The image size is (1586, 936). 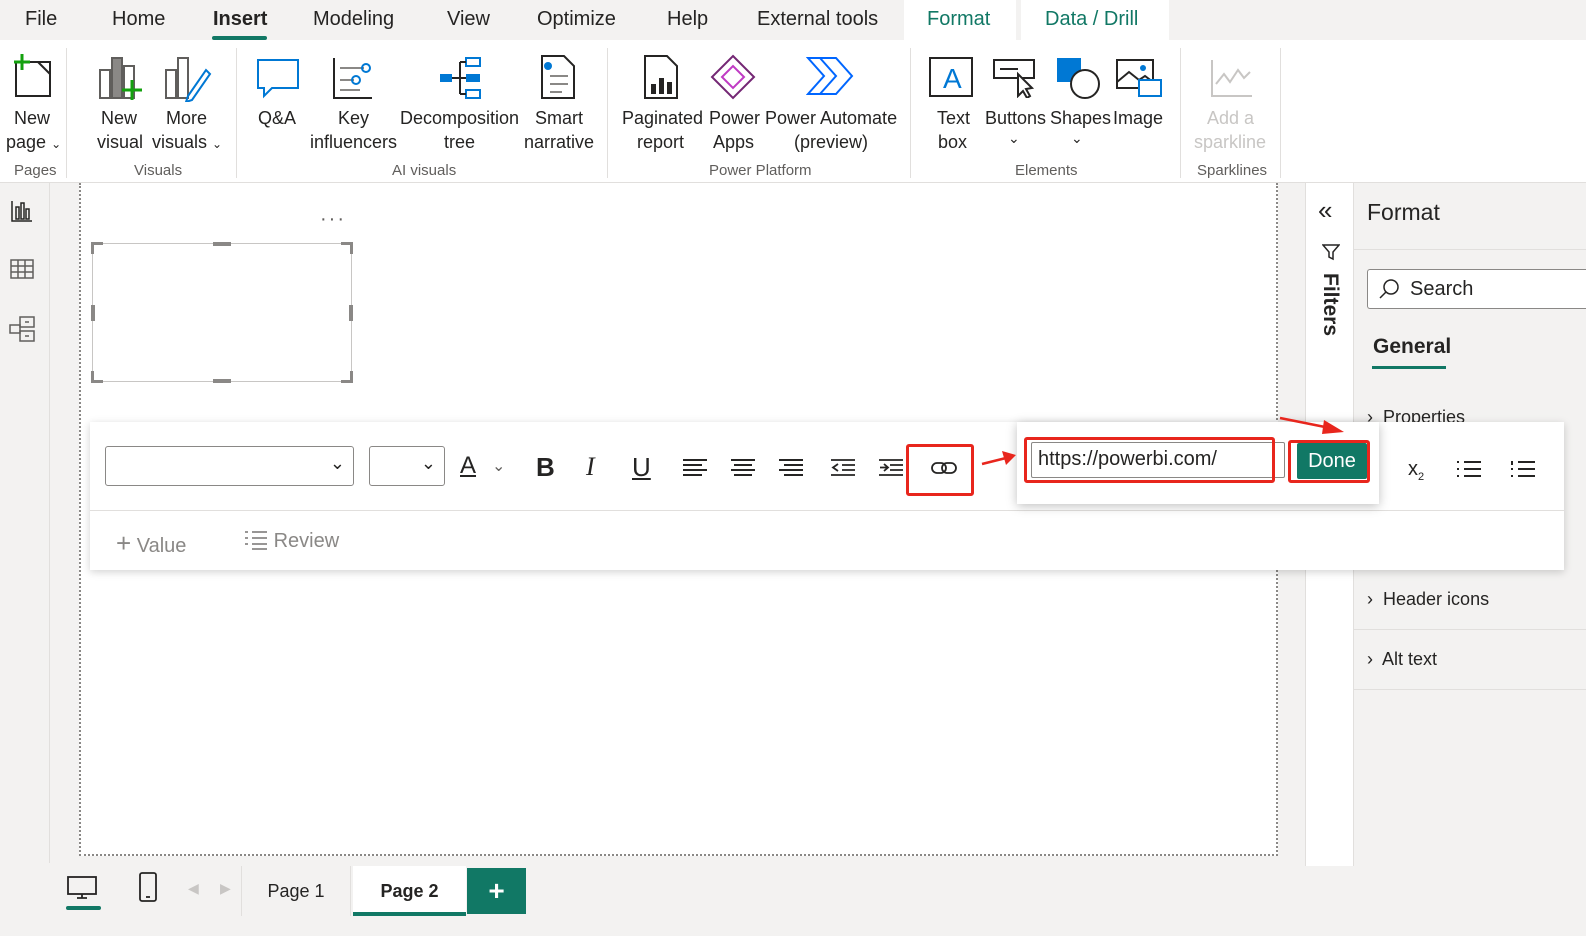 What do you see at coordinates (32, 118) in the screenshot?
I see `new-page-label-1: New` at bounding box center [32, 118].